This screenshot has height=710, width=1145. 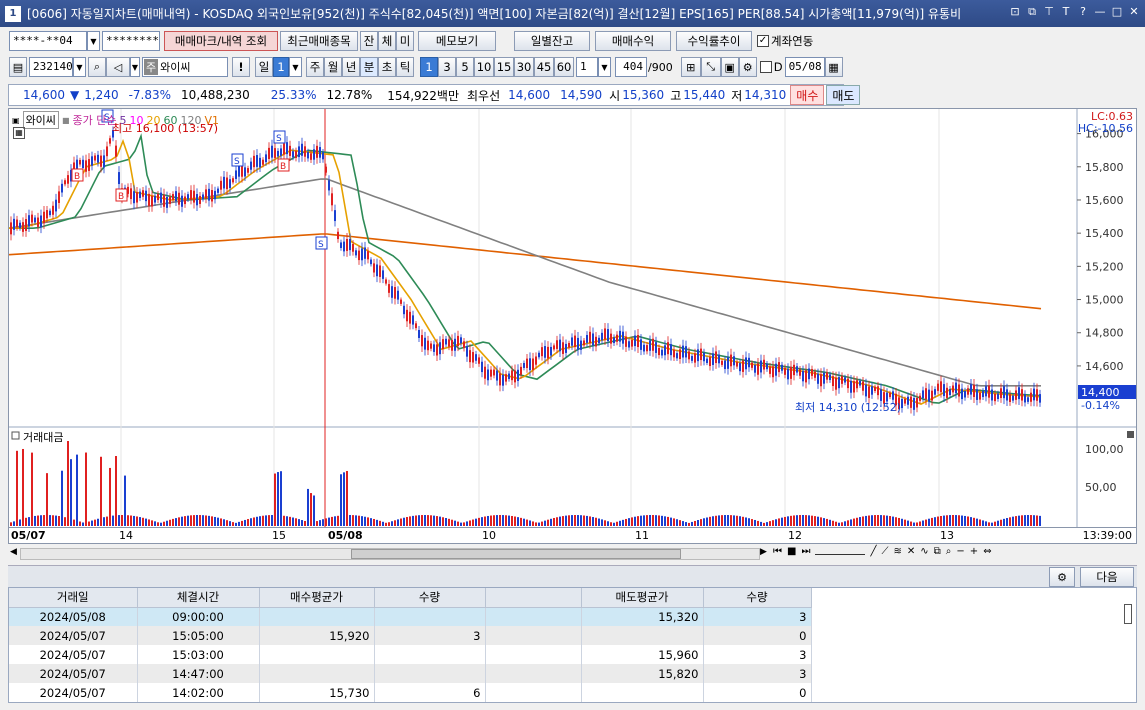 What do you see at coordinates (369, 67) in the screenshot?
I see `period-minute: 분` at bounding box center [369, 67].